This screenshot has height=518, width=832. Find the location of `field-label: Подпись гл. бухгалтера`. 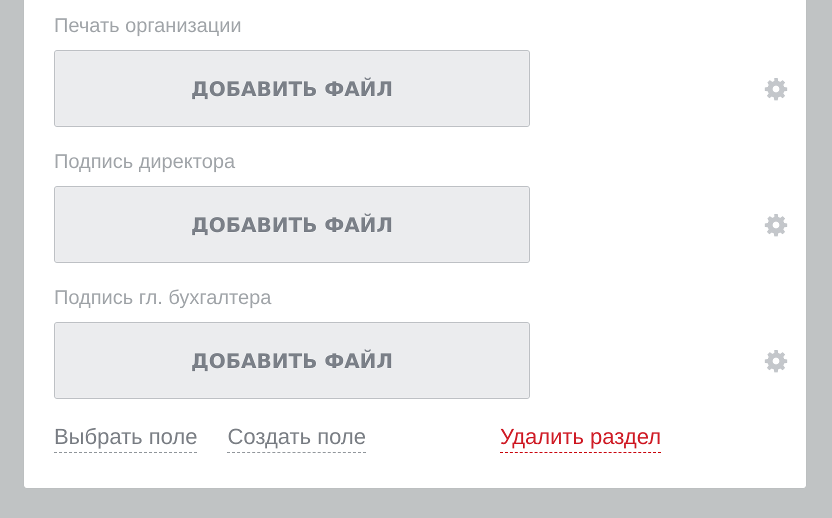

field-label: Подпись гл. бухгалтера is located at coordinates (163, 298).